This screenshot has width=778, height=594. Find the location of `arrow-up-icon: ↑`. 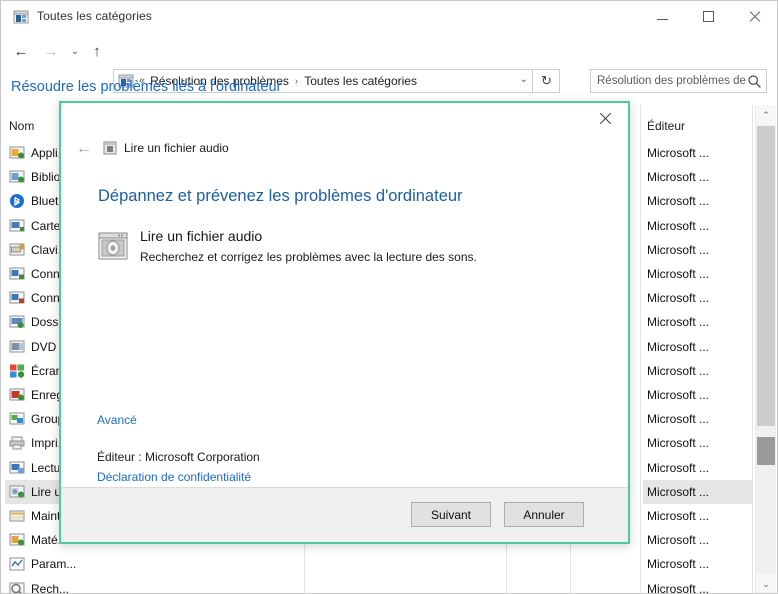

arrow-up-icon: ↑ is located at coordinates (97, 51).